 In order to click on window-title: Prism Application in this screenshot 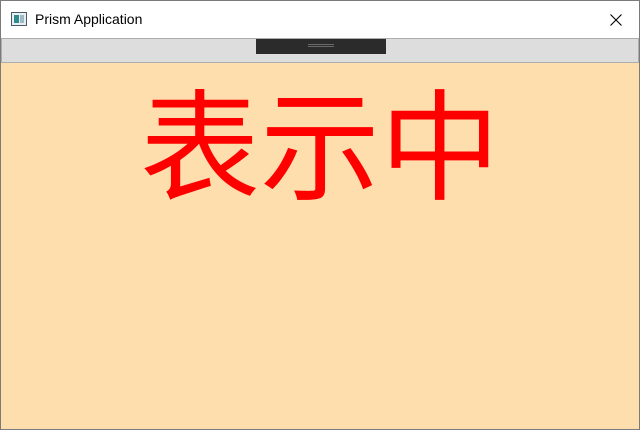, I will do `click(89, 19)`.